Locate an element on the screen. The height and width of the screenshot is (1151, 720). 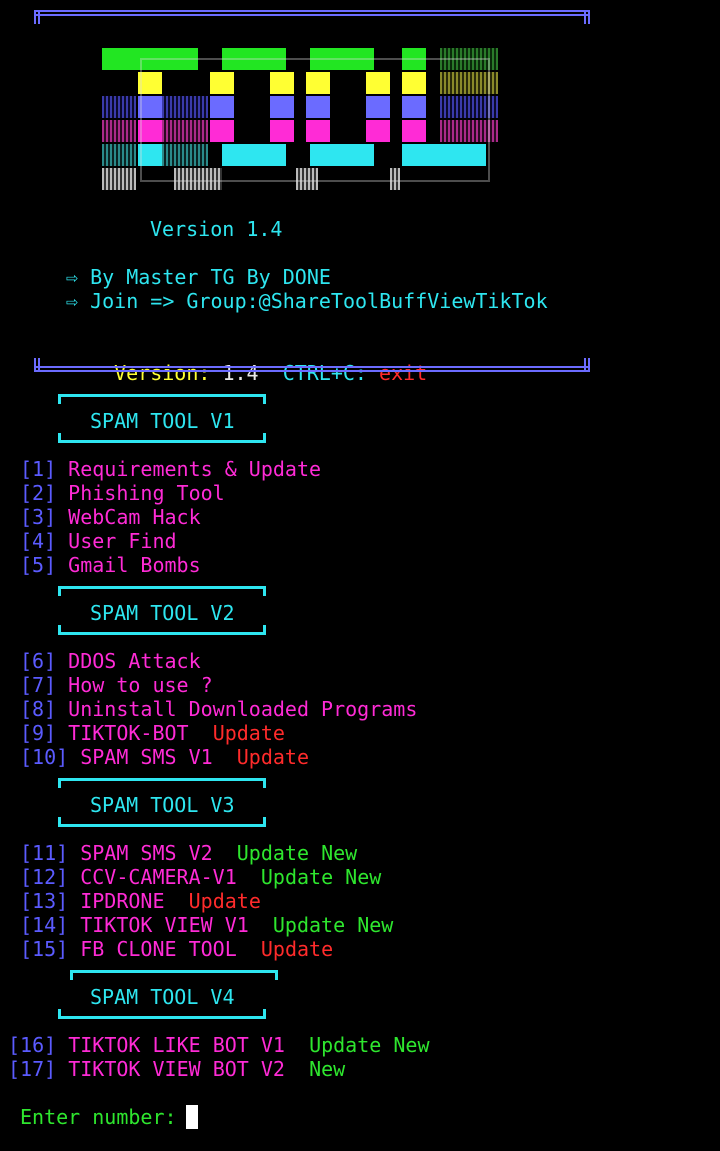
menu-label: CCV-CAMERA-V1 is located at coordinates (158, 877).